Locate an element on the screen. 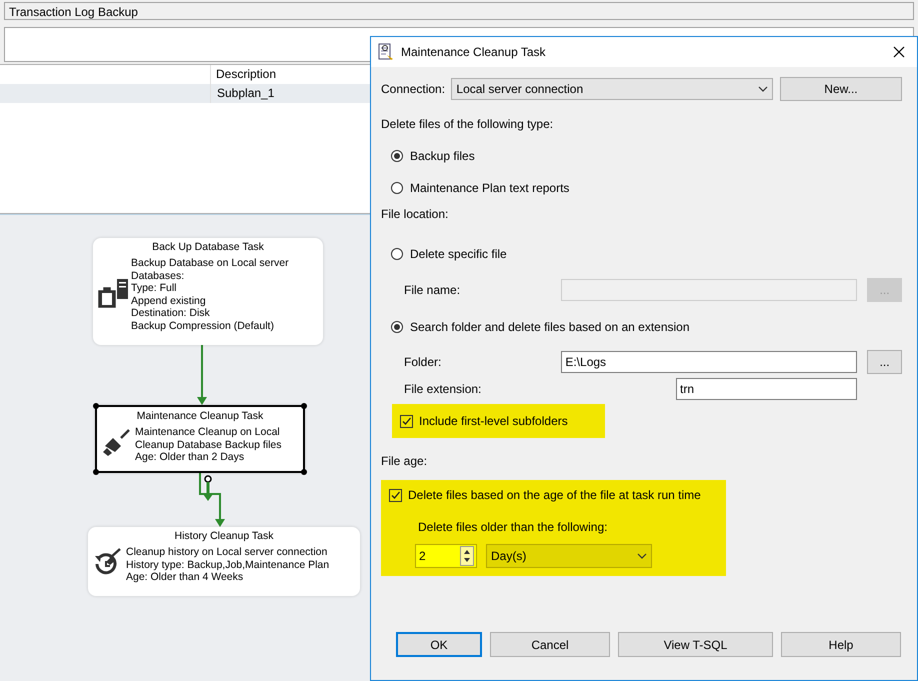  task-detail: Backup Database on Local server is located at coordinates (210, 263).